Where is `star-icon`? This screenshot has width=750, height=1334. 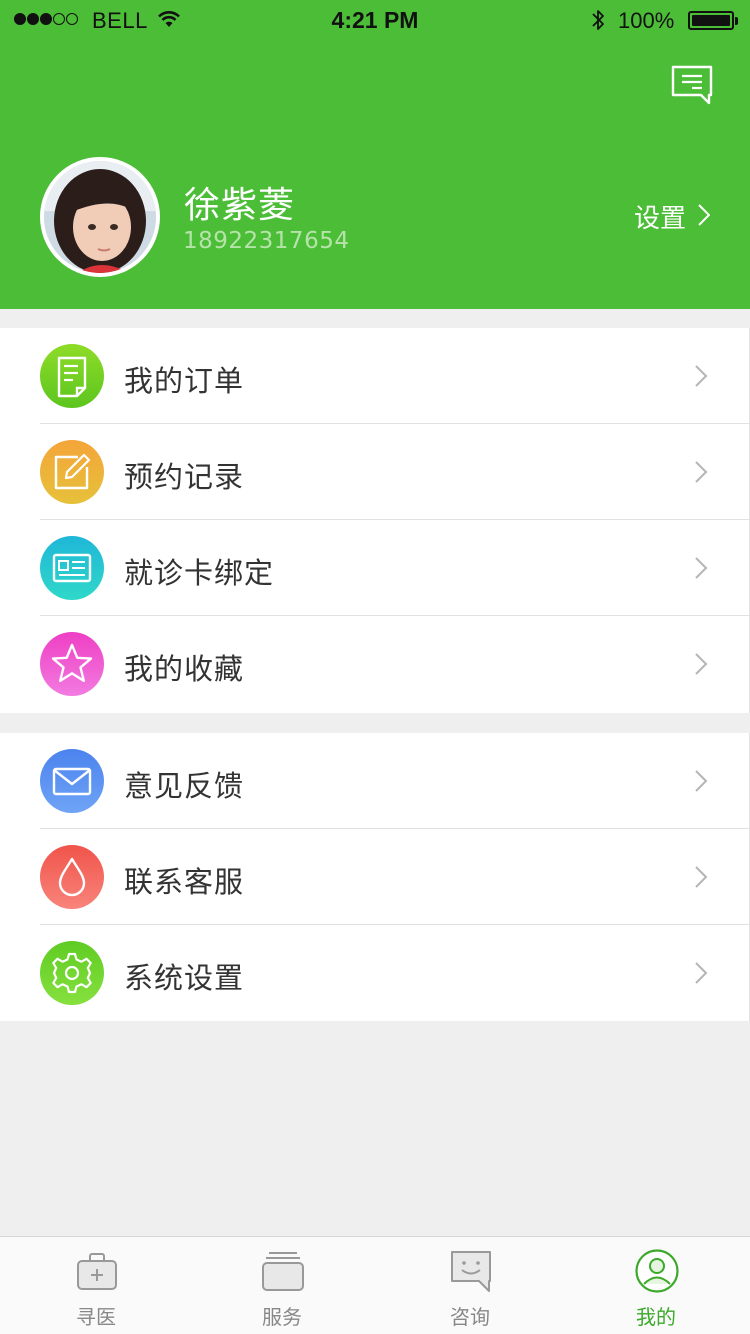 star-icon is located at coordinates (72, 664).